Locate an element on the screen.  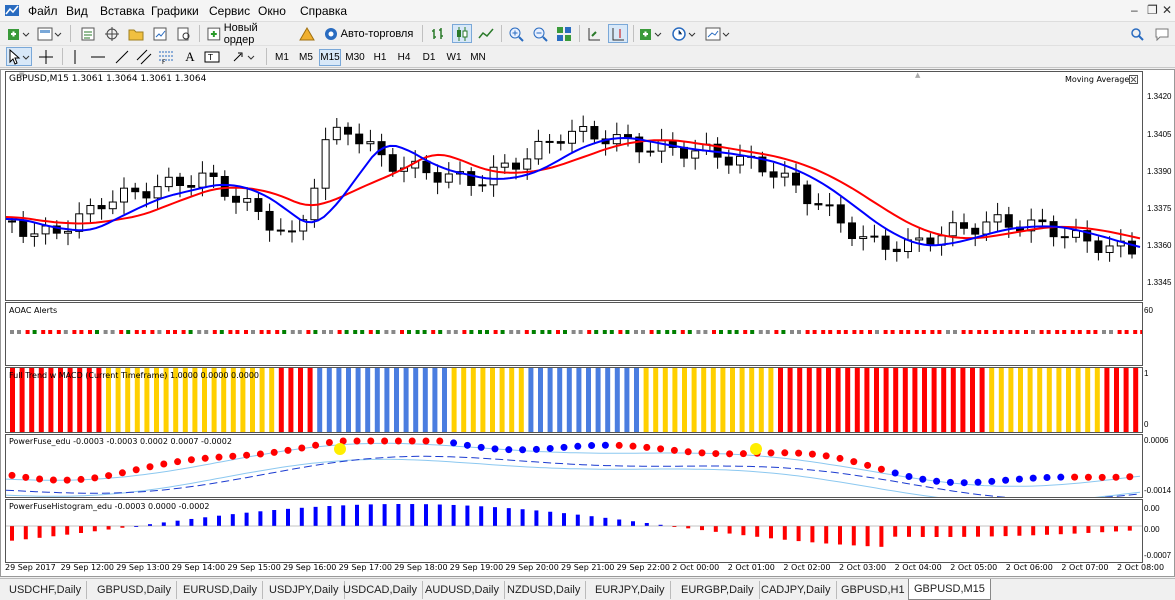
chart-tab: GBPUSD,M15 is located at coordinates (949, 589).